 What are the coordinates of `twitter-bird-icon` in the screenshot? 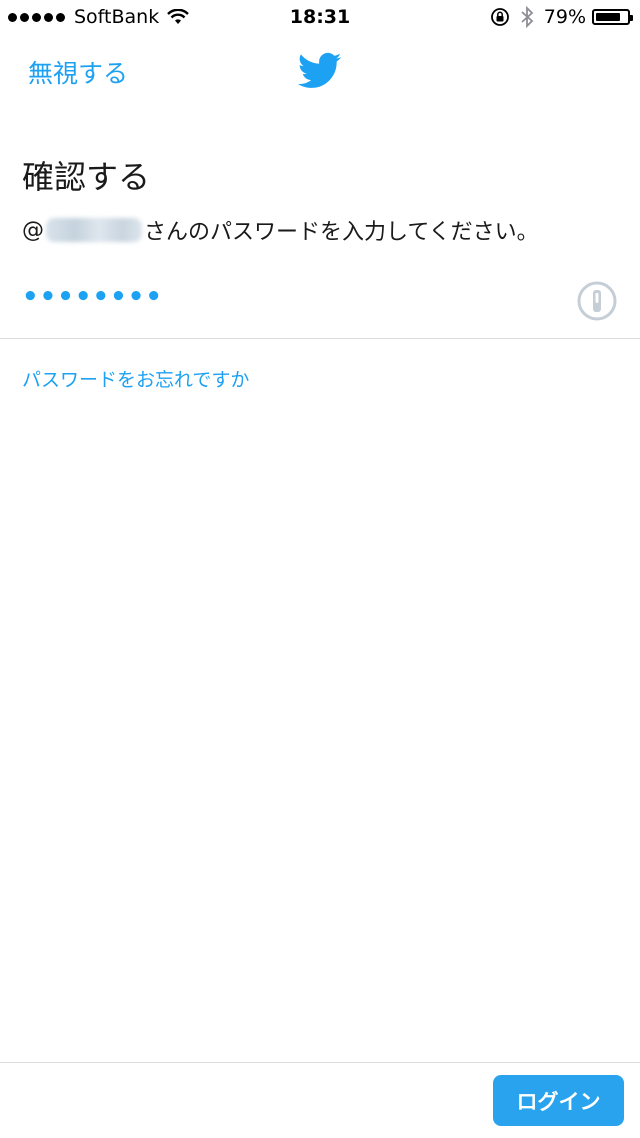 It's located at (320, 70).